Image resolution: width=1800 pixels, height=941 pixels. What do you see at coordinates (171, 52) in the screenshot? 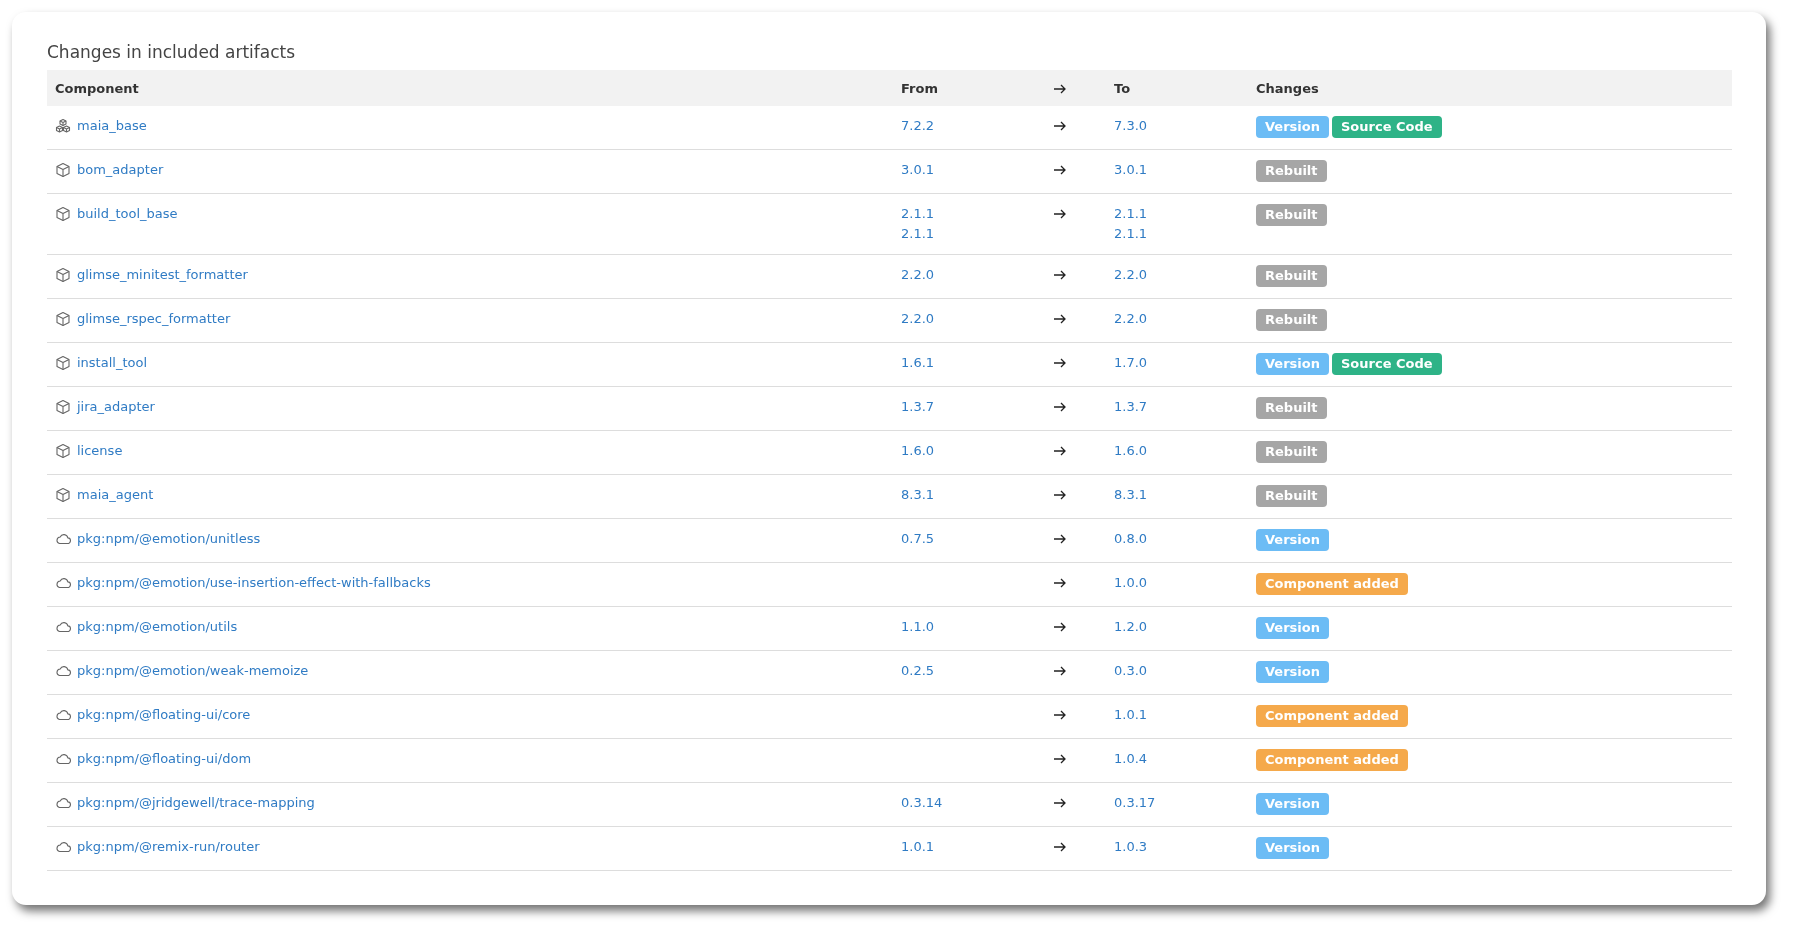
I see `section-title: Changes in included artifacts` at bounding box center [171, 52].